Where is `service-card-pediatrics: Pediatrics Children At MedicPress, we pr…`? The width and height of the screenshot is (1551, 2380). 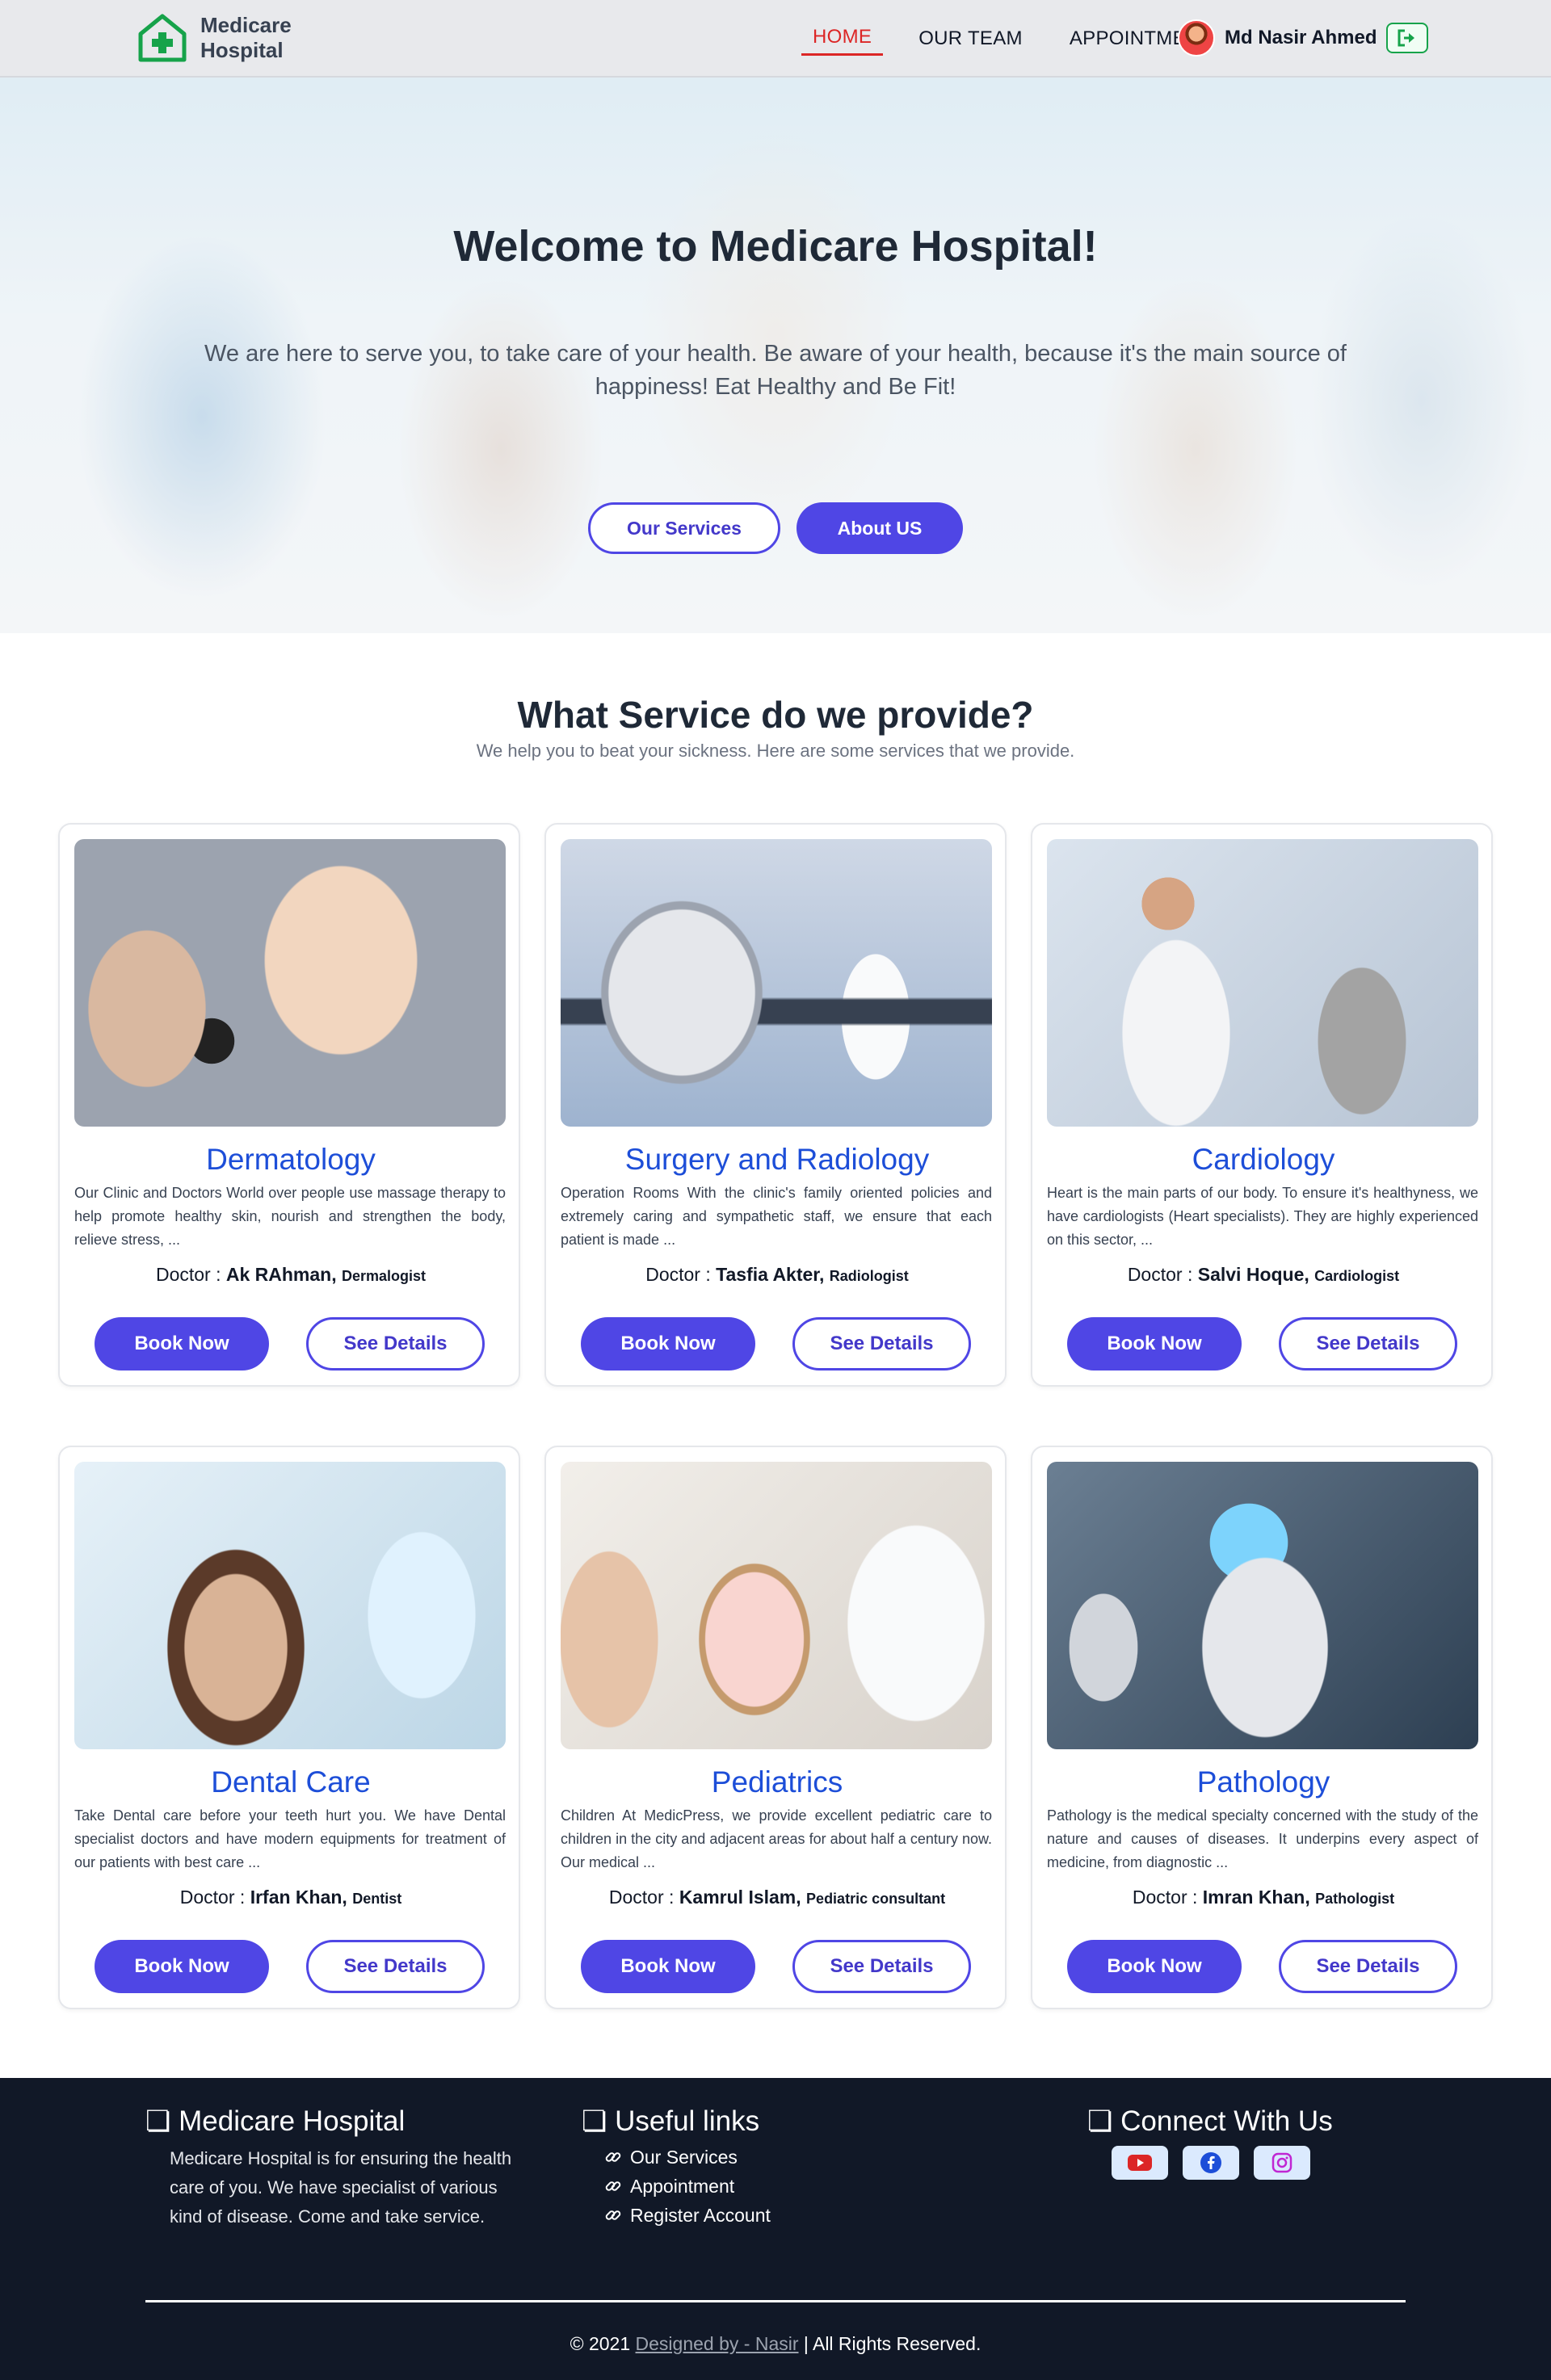
service-card-pediatrics: Pediatrics Children At MedicPress, we pr… is located at coordinates (776, 1728).